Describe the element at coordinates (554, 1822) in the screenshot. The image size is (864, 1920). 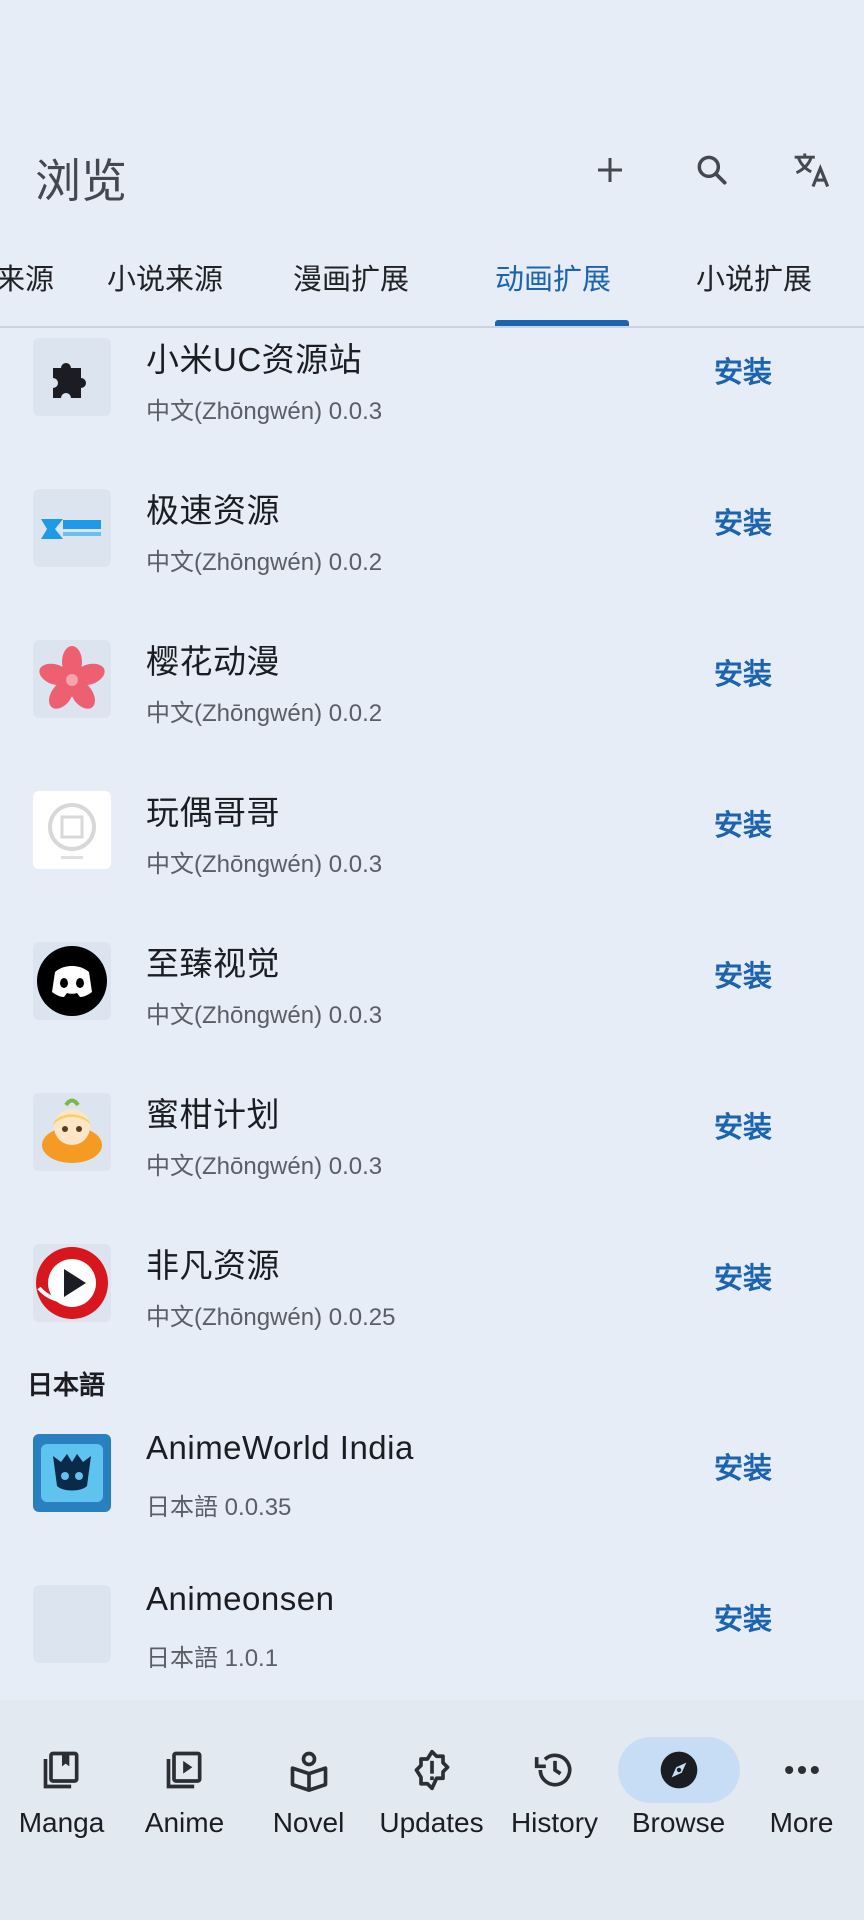
I see `nav-label: History` at that location.